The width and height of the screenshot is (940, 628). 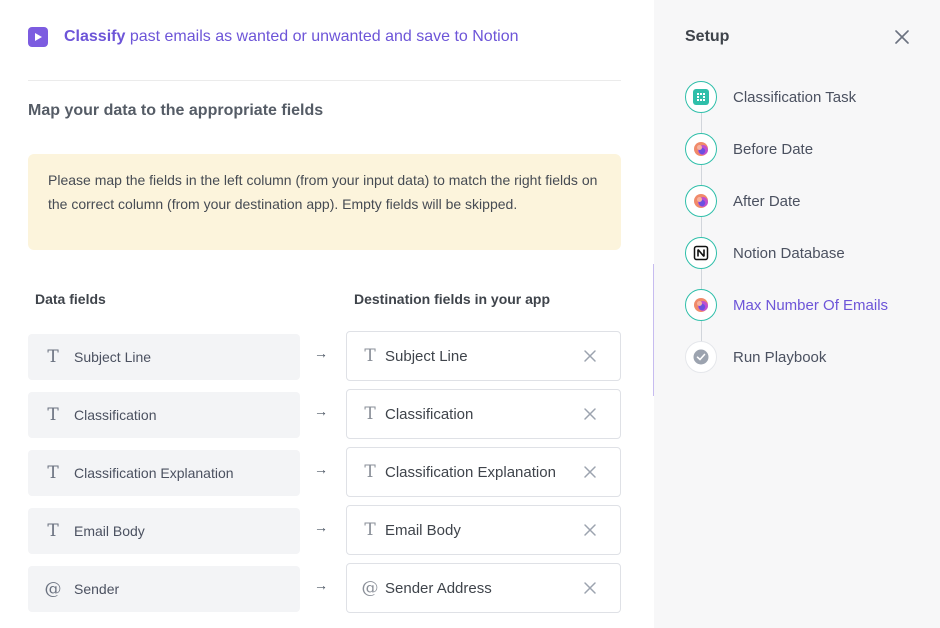 What do you see at coordinates (423, 530) in the screenshot?
I see `destination-field-label: Email Body` at bounding box center [423, 530].